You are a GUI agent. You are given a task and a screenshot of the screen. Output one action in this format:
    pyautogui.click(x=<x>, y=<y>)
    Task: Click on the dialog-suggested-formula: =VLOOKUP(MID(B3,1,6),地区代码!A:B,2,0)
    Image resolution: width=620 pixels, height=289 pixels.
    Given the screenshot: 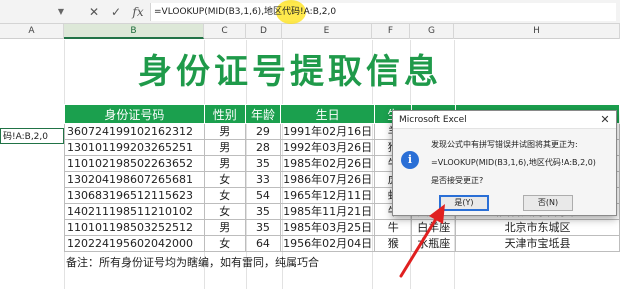 What is the action you would take?
    pyautogui.click(x=513, y=162)
    